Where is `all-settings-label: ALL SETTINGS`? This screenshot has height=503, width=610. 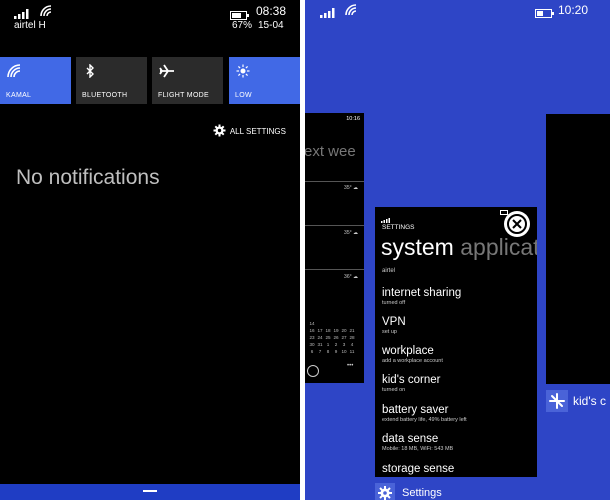
all-settings-label: ALL SETTINGS is located at coordinates (257, 131).